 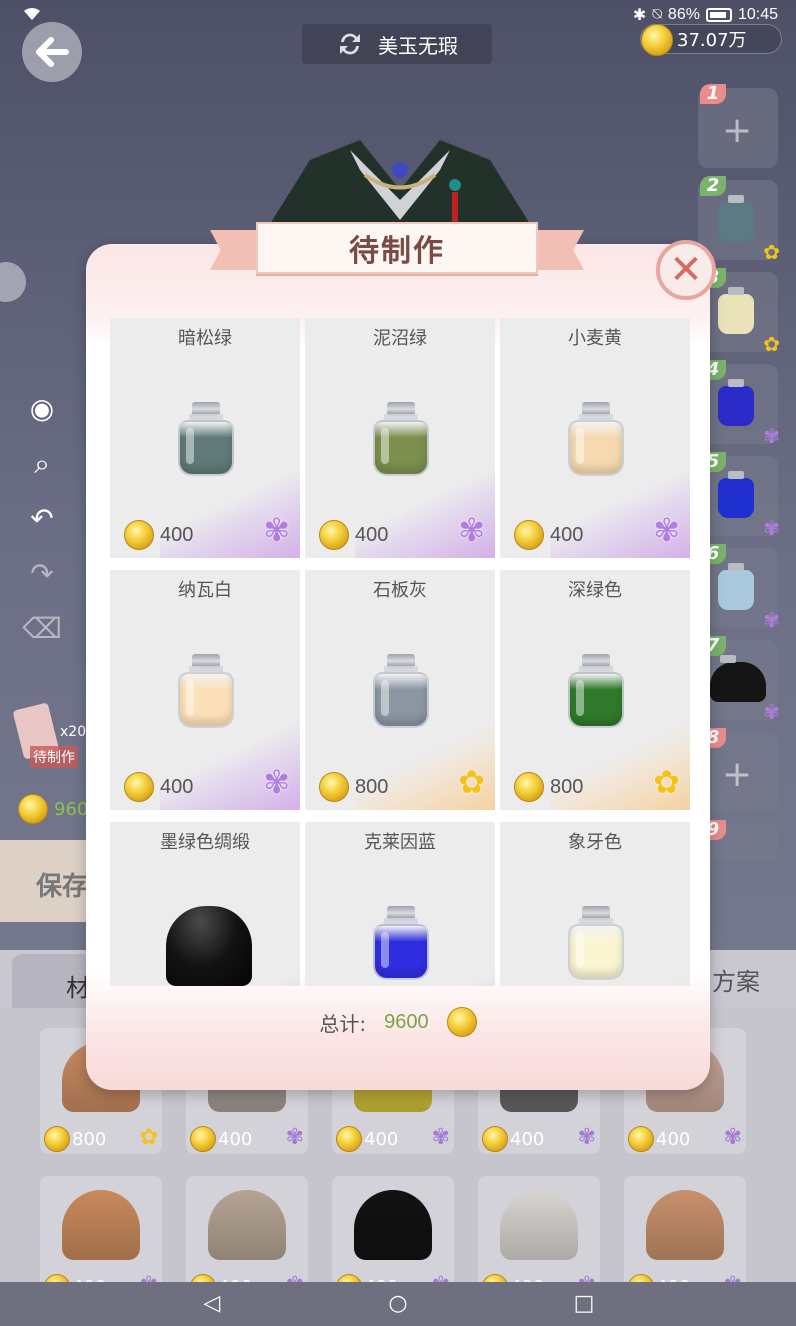 I want to click on pending-tag-button: x20 待制作, so click(x=50, y=735).